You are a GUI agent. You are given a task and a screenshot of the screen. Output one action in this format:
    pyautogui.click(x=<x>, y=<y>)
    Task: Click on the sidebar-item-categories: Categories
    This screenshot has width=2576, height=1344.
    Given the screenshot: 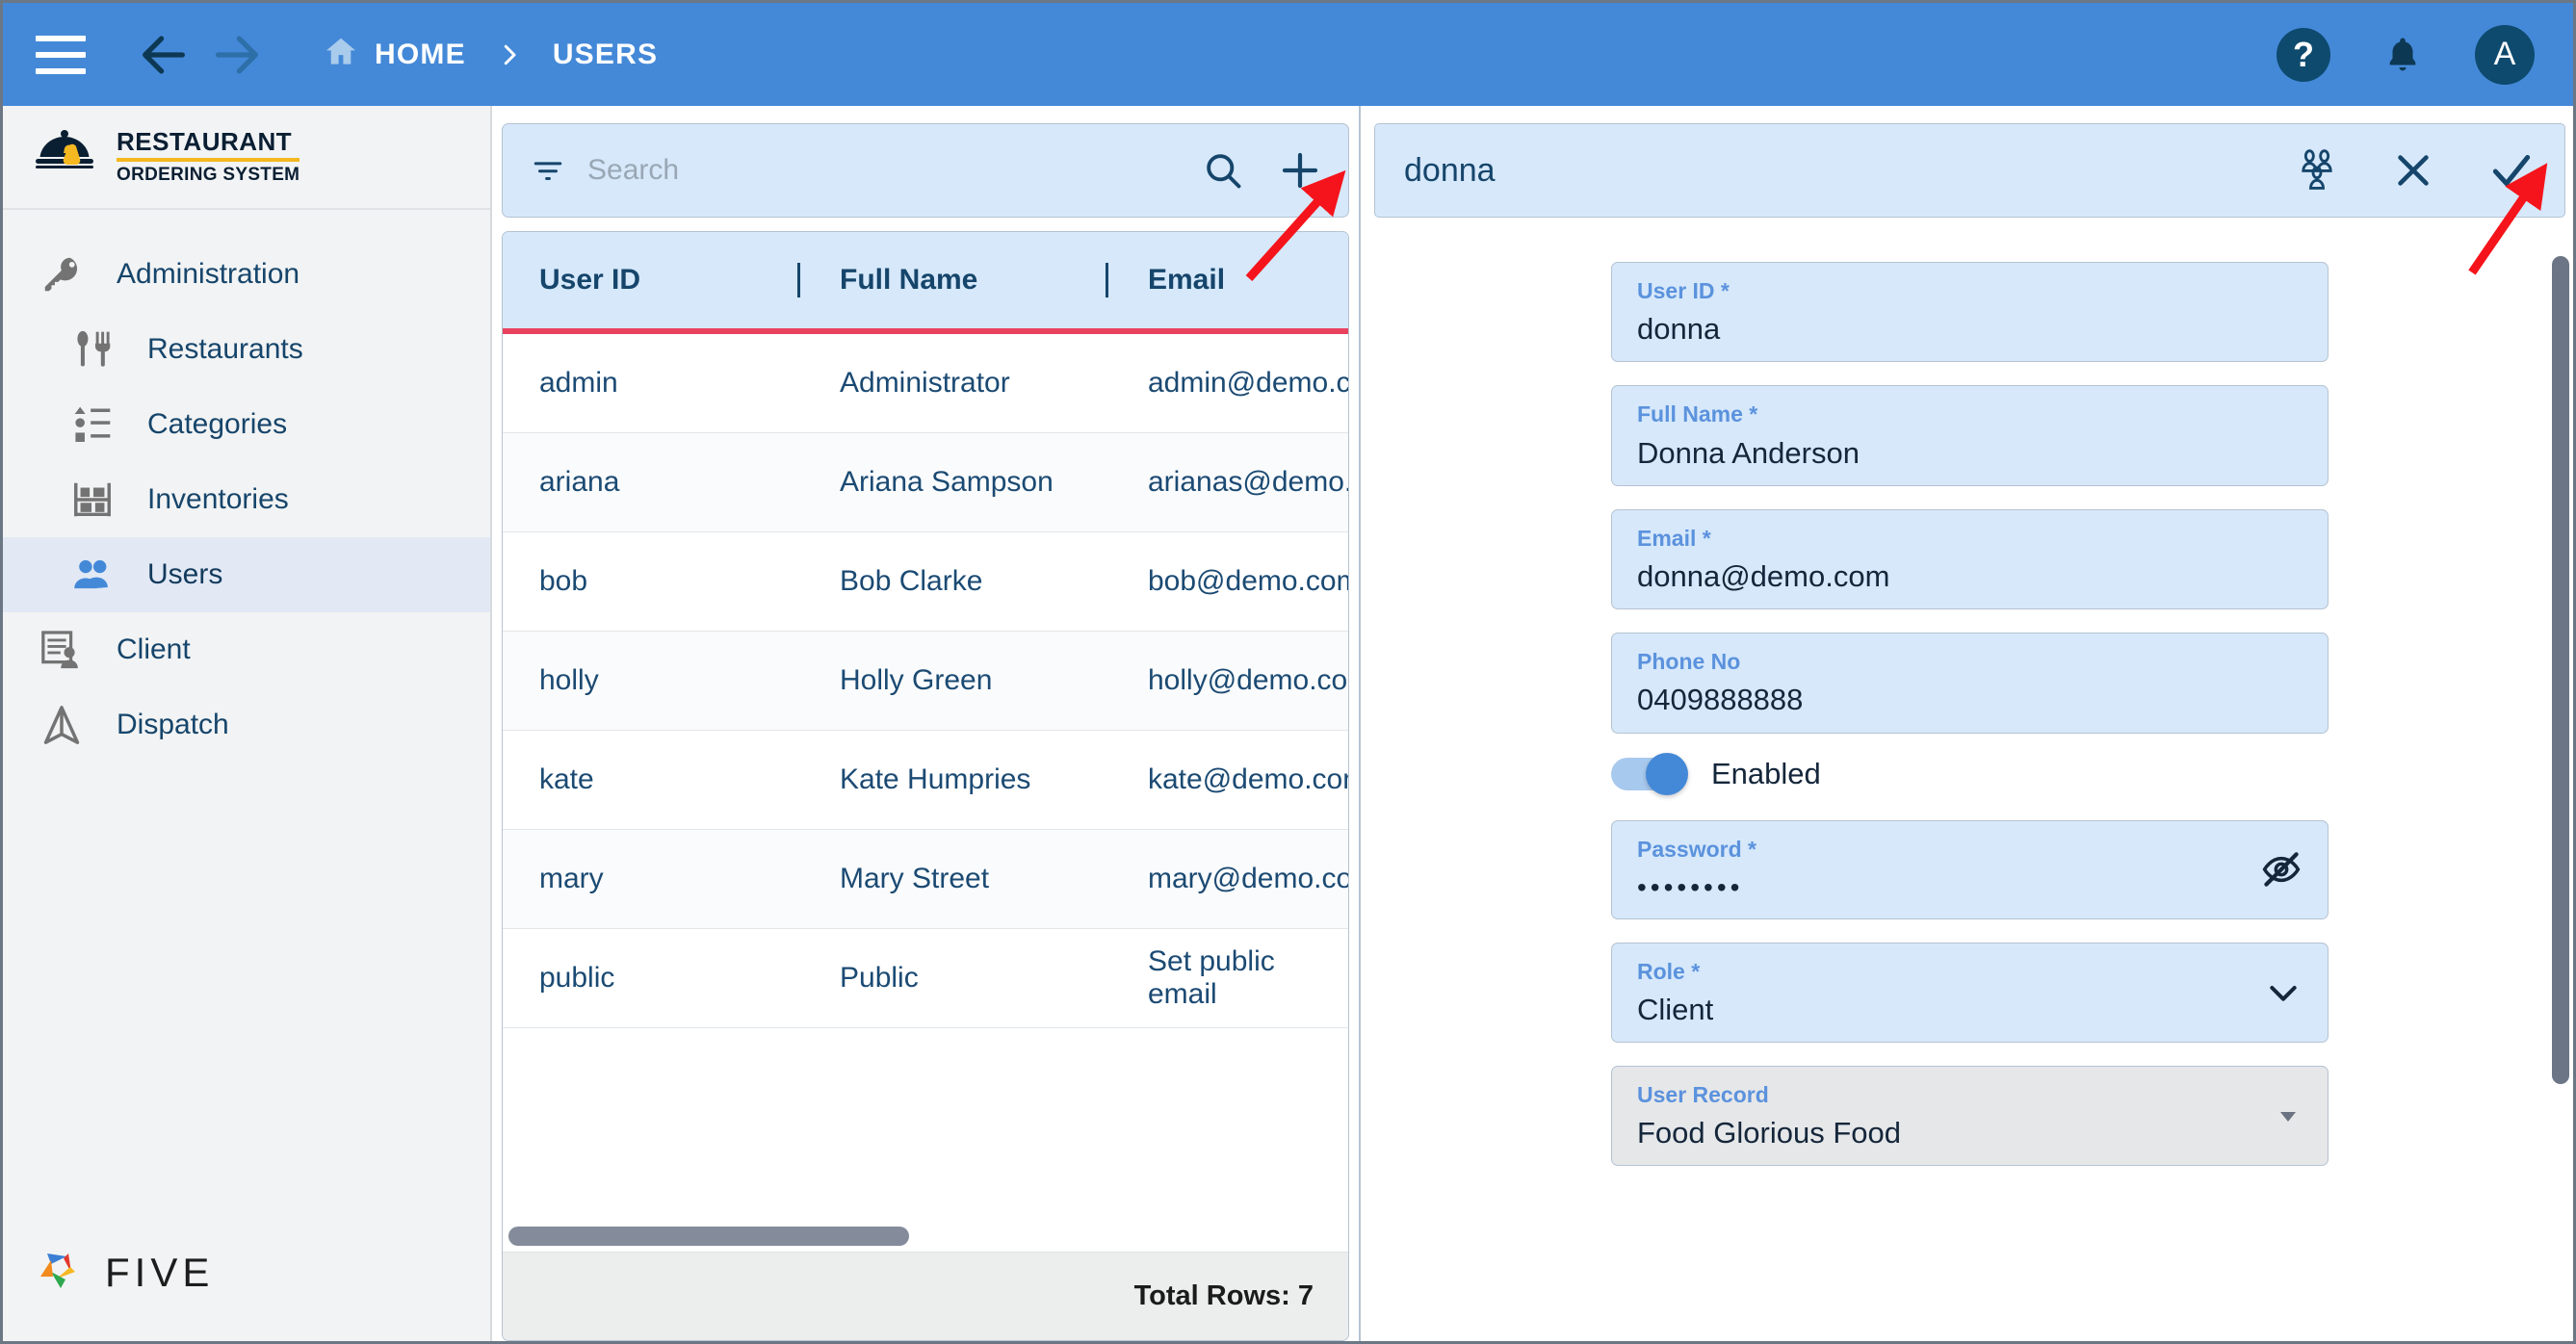 What is the action you would take?
    pyautogui.click(x=246, y=424)
    